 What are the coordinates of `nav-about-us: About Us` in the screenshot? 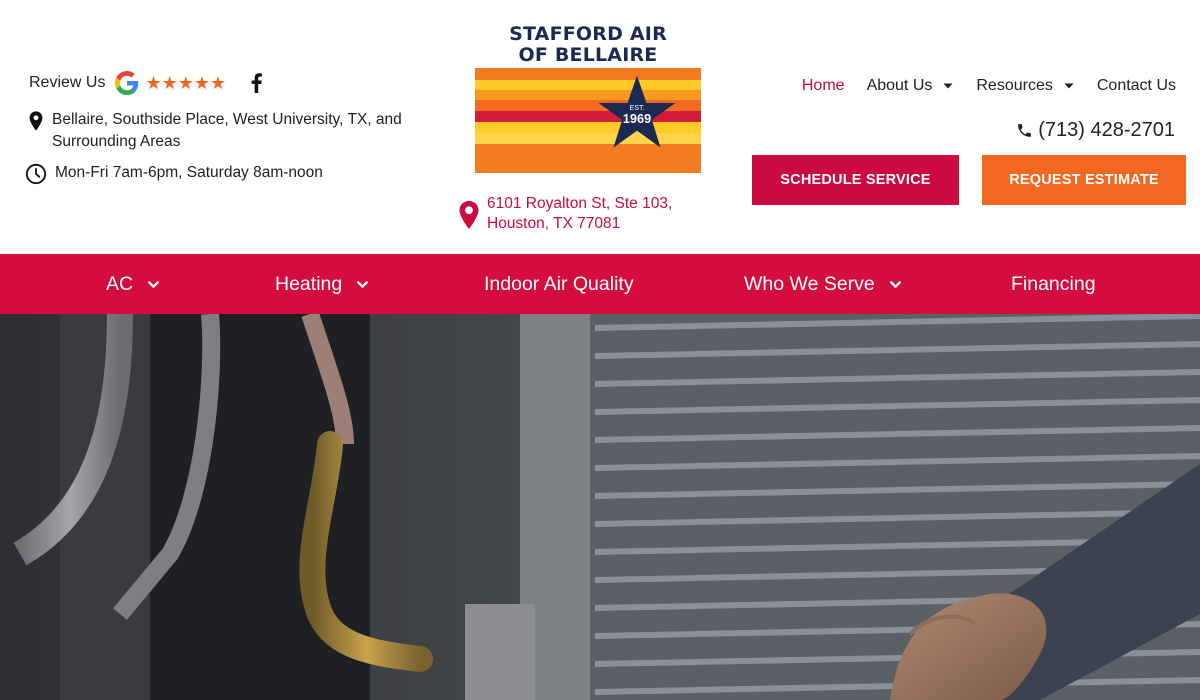 It's located at (911, 86).